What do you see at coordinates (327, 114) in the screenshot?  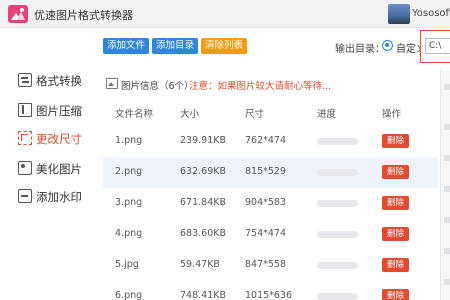 I see `column-header-progress: 进度` at bounding box center [327, 114].